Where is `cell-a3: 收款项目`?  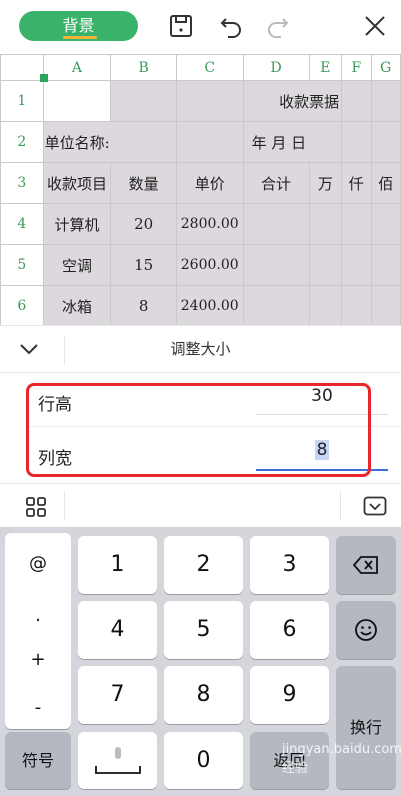 cell-a3: 收款项目 is located at coordinates (77, 183).